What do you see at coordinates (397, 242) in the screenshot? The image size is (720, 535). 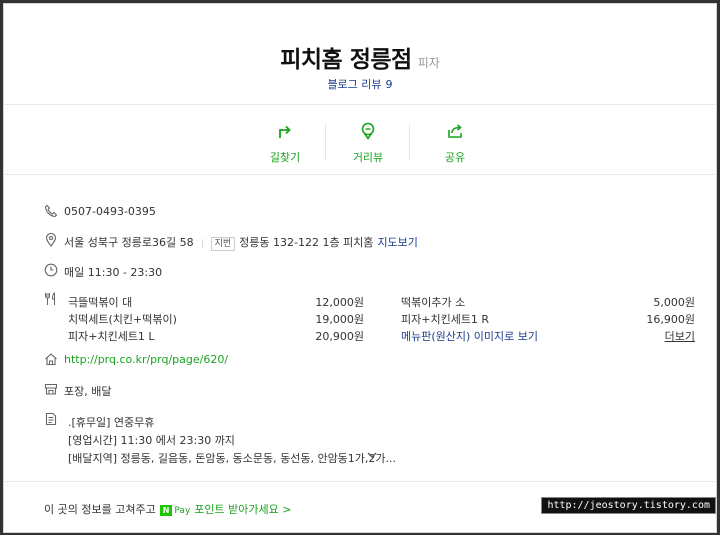 I see `map-view-link: 지도보기` at bounding box center [397, 242].